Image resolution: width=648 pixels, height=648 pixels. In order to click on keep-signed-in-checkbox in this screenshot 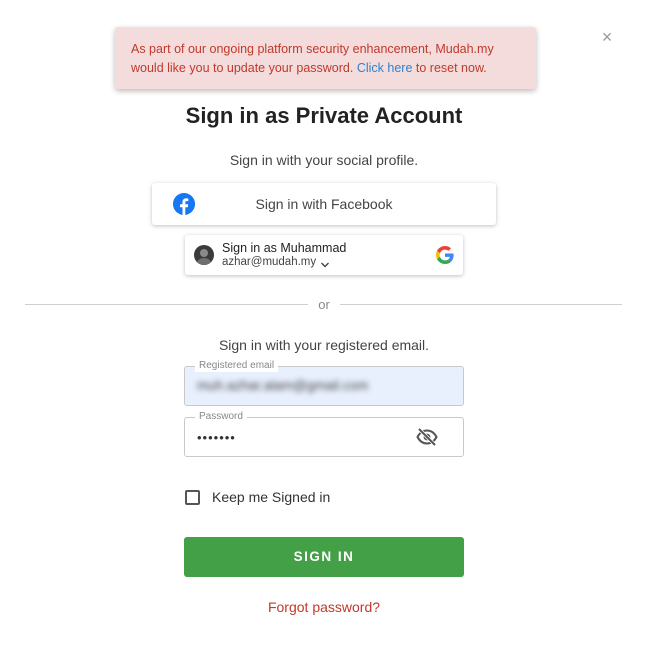, I will do `click(192, 497)`.